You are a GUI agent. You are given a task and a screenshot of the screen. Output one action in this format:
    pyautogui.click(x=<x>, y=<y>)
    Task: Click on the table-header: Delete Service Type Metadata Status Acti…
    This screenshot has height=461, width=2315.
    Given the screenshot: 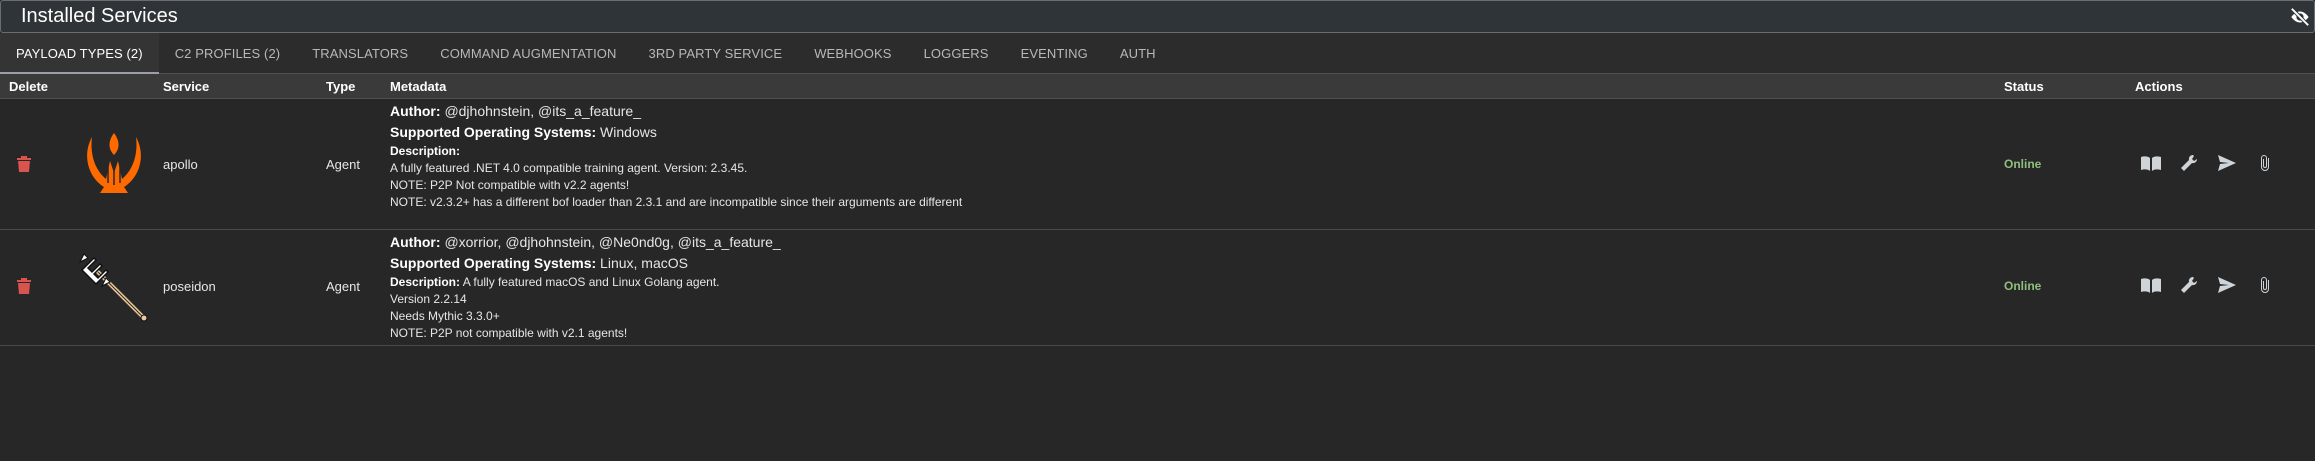 What is the action you would take?
    pyautogui.click(x=1157, y=86)
    